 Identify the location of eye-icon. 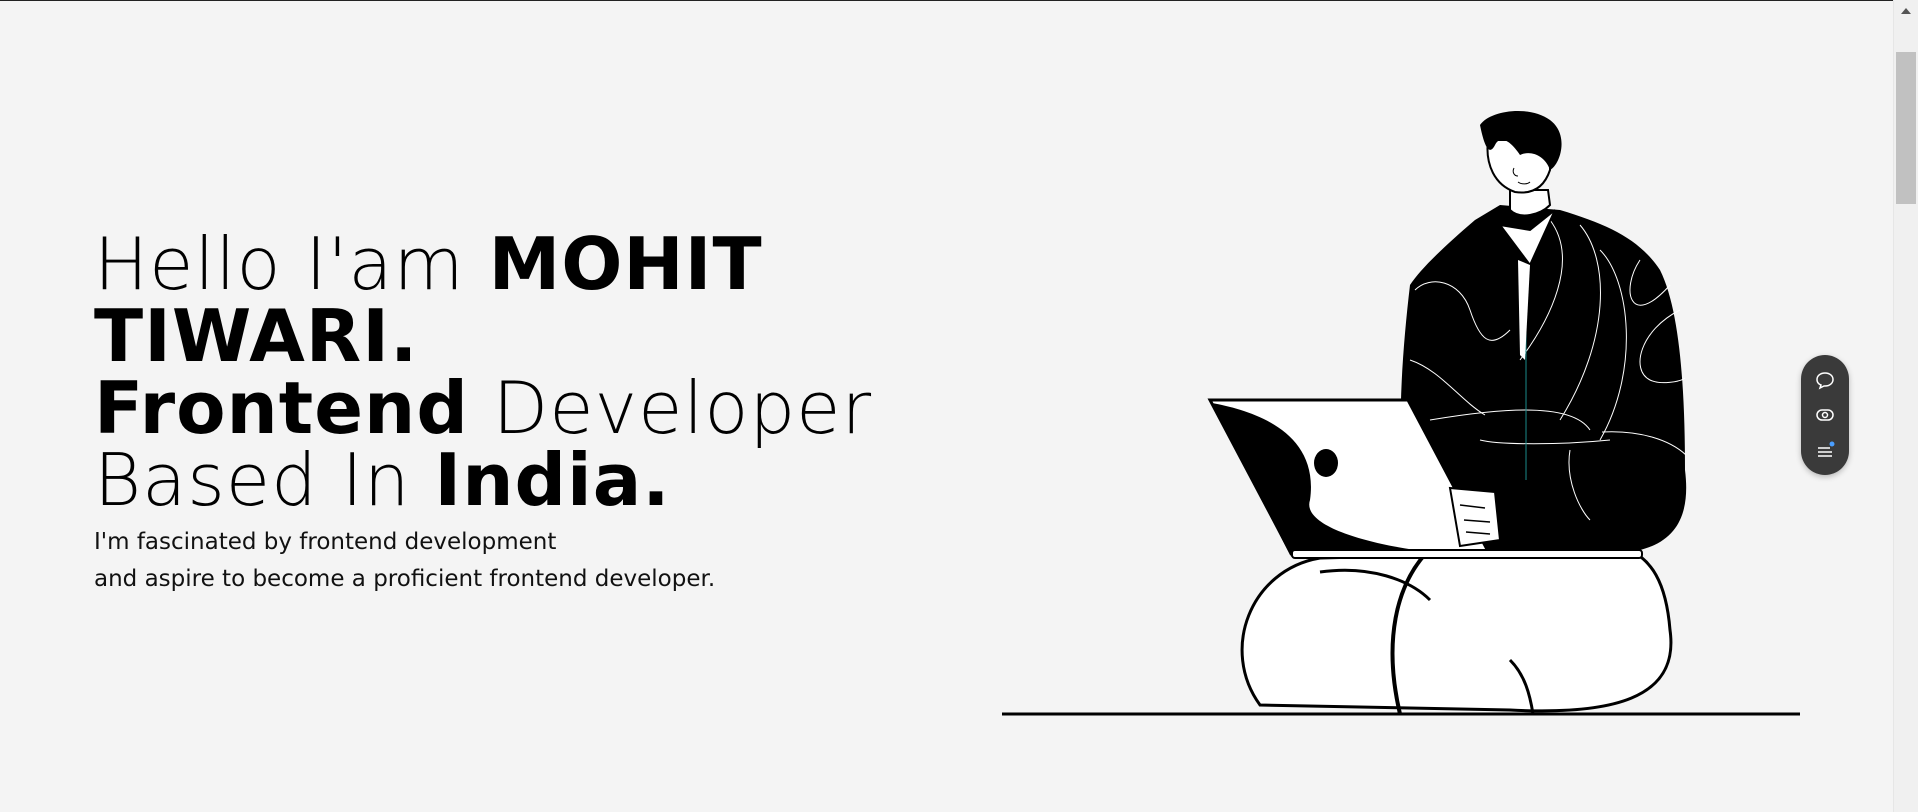
(1825, 415).